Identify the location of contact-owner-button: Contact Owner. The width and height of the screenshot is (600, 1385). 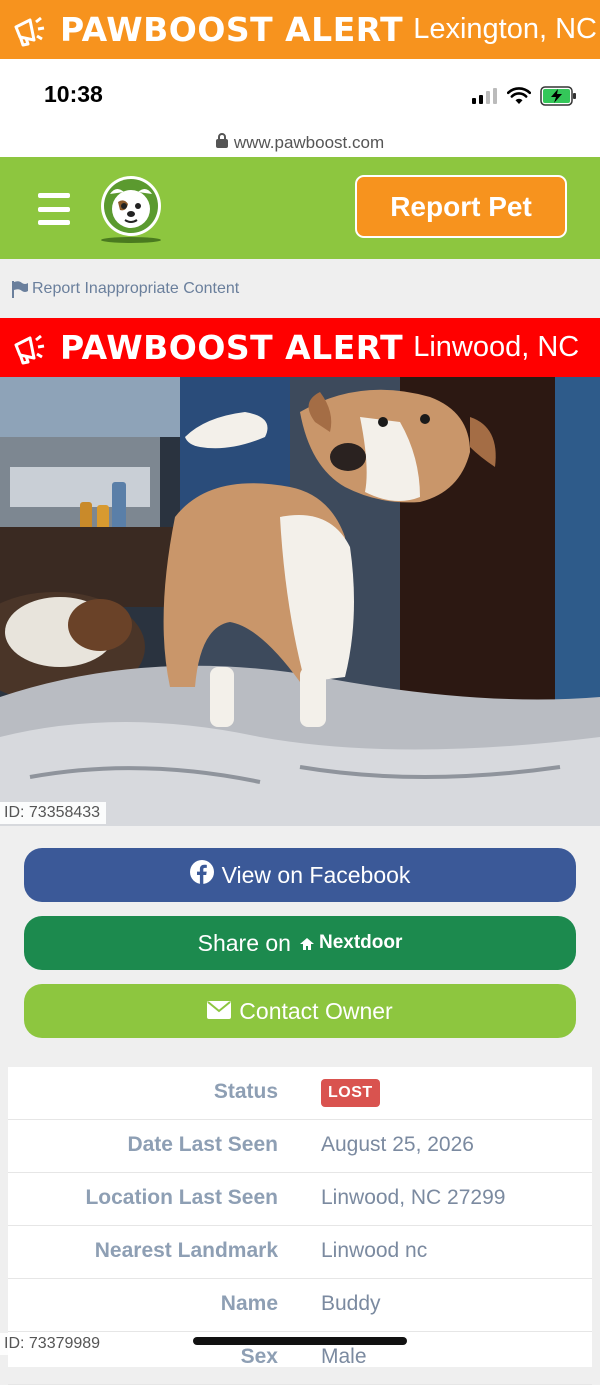
(300, 1011).